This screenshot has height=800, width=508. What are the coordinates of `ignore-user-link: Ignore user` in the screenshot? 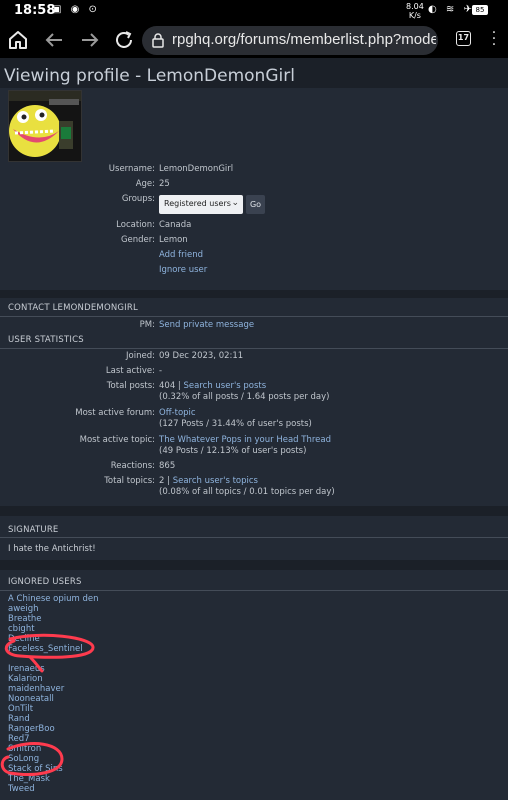 It's located at (183, 270).